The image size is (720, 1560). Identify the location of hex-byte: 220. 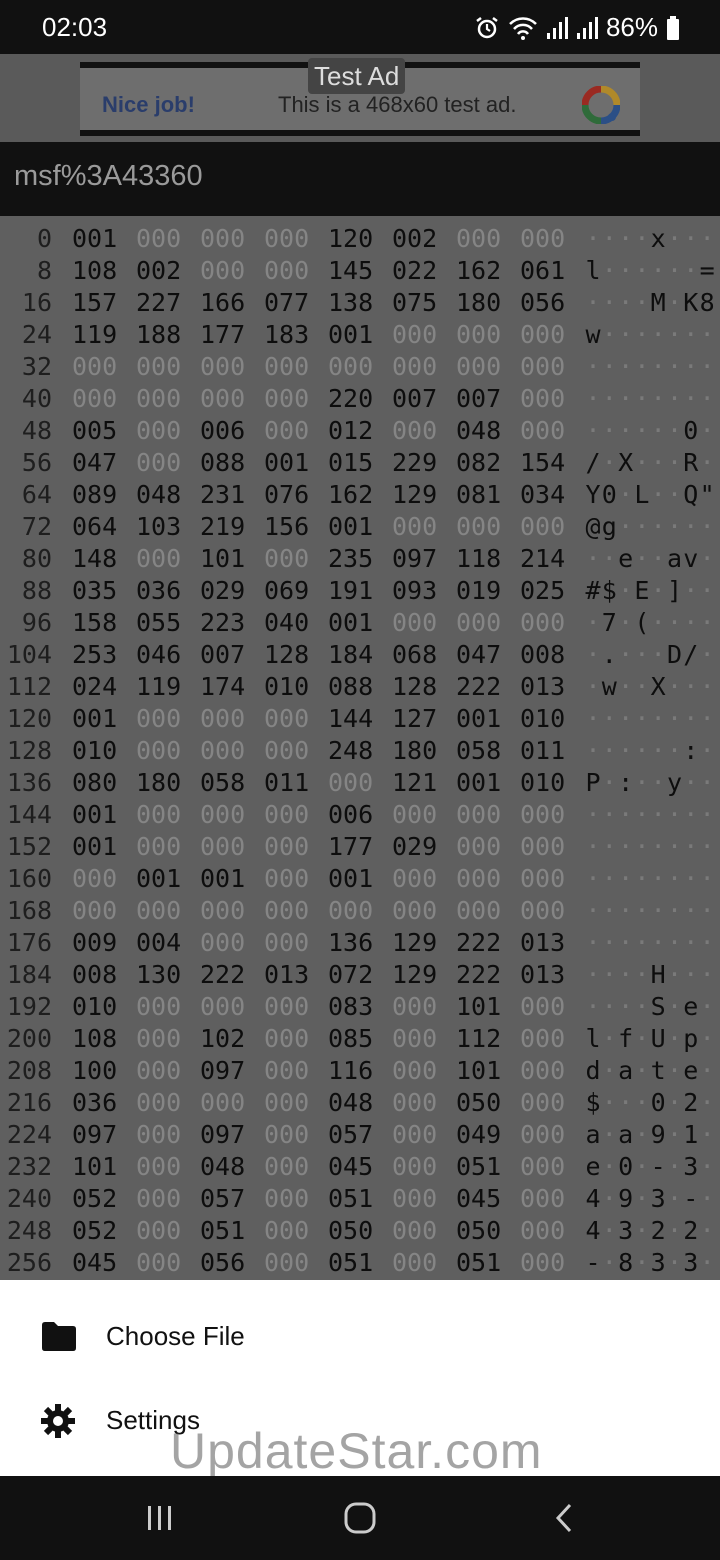
(354, 399).